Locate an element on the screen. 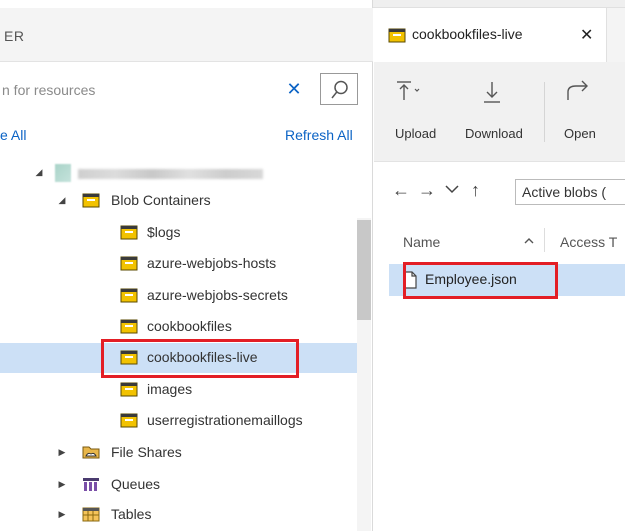 Image resolution: width=625 pixels, height=531 pixels. path-box: Active blobs ( is located at coordinates (570, 192).